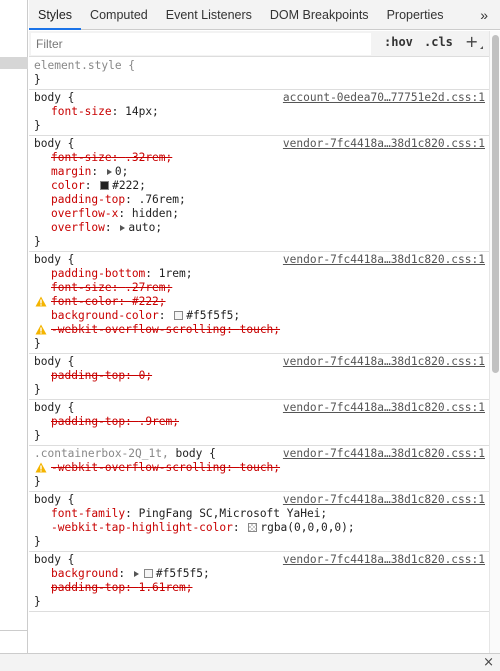 Image resolution: width=500 pixels, height=671 pixels. What do you see at coordinates (261, 316) in the screenshot?
I see `css-declaration: background-color: #f5f5f5;` at bounding box center [261, 316].